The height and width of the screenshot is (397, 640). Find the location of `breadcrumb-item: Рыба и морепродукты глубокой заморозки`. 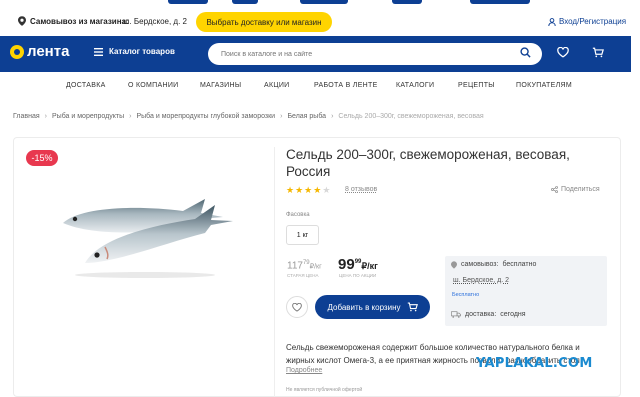

breadcrumb-item: Рыба и морепродукты глубокой заморозки is located at coordinates (205, 116).